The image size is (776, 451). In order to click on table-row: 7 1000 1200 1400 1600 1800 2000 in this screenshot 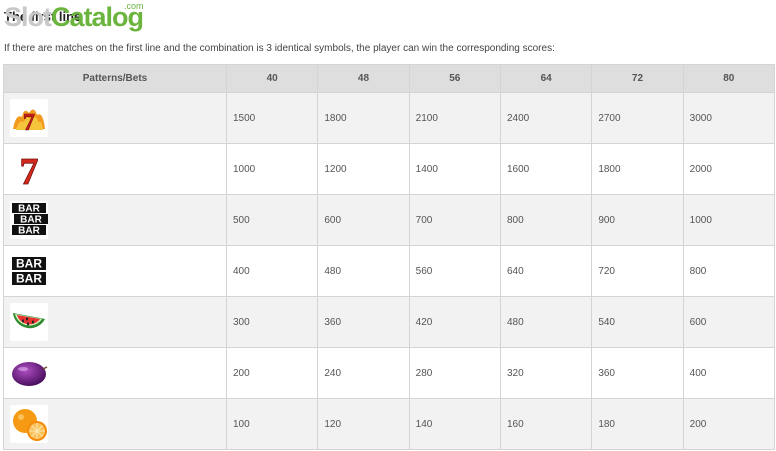, I will do `click(389, 169)`.